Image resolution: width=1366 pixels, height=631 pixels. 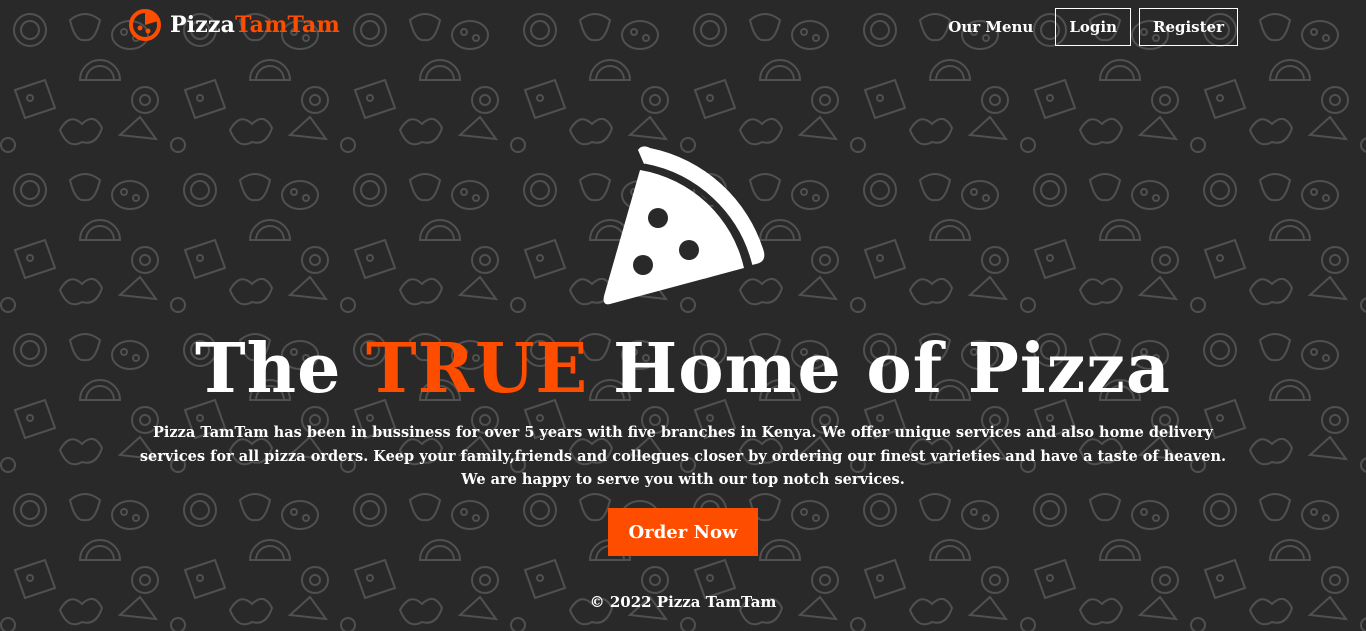 What do you see at coordinates (1188, 27) in the screenshot?
I see `nav-register-button: Register` at bounding box center [1188, 27].